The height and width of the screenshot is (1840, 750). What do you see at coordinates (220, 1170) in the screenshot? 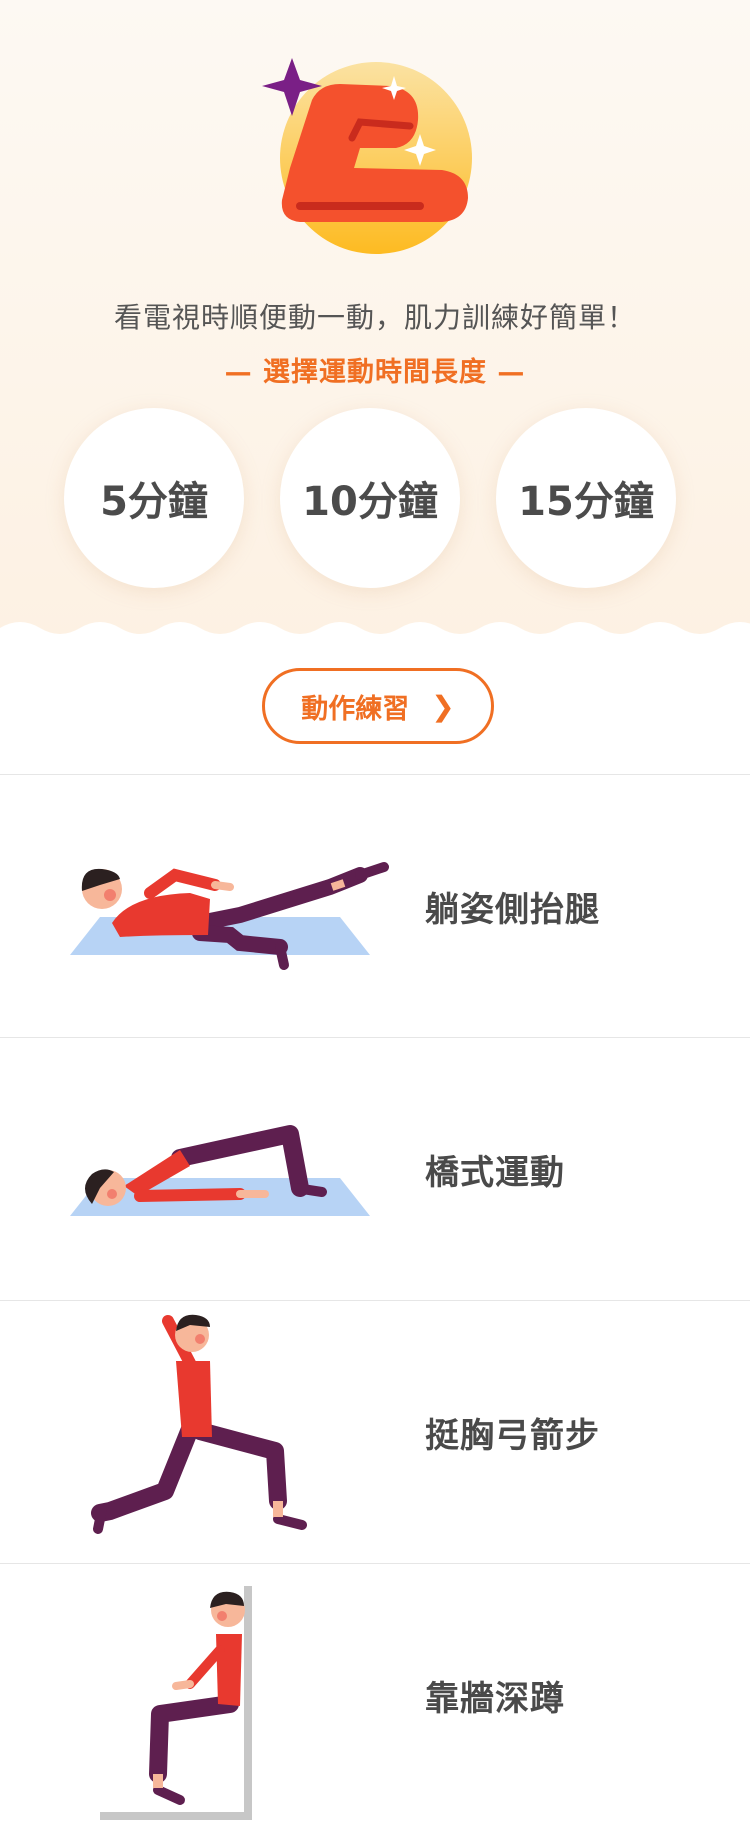
I see `bridge-illustration` at bounding box center [220, 1170].